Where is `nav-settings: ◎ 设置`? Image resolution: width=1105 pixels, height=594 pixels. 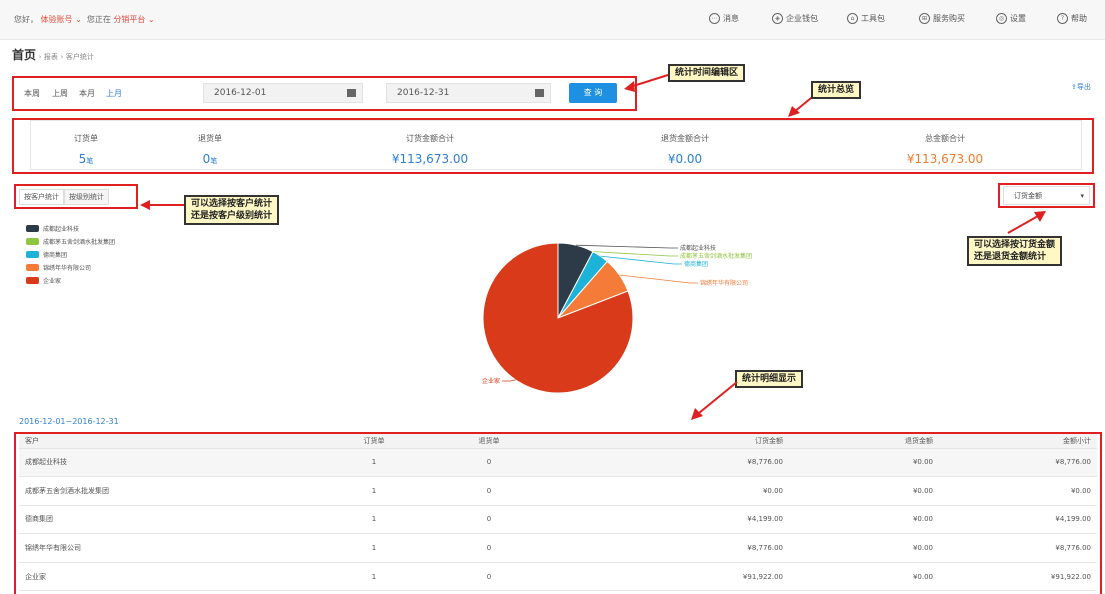 nav-settings: ◎ 设置 is located at coordinates (1011, 18).